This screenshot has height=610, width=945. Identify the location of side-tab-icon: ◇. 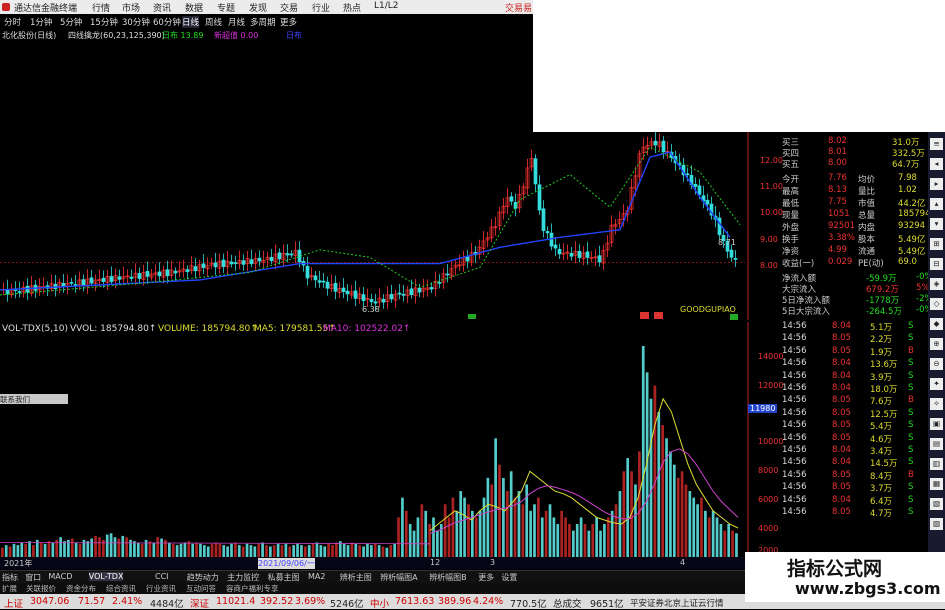
(936, 304).